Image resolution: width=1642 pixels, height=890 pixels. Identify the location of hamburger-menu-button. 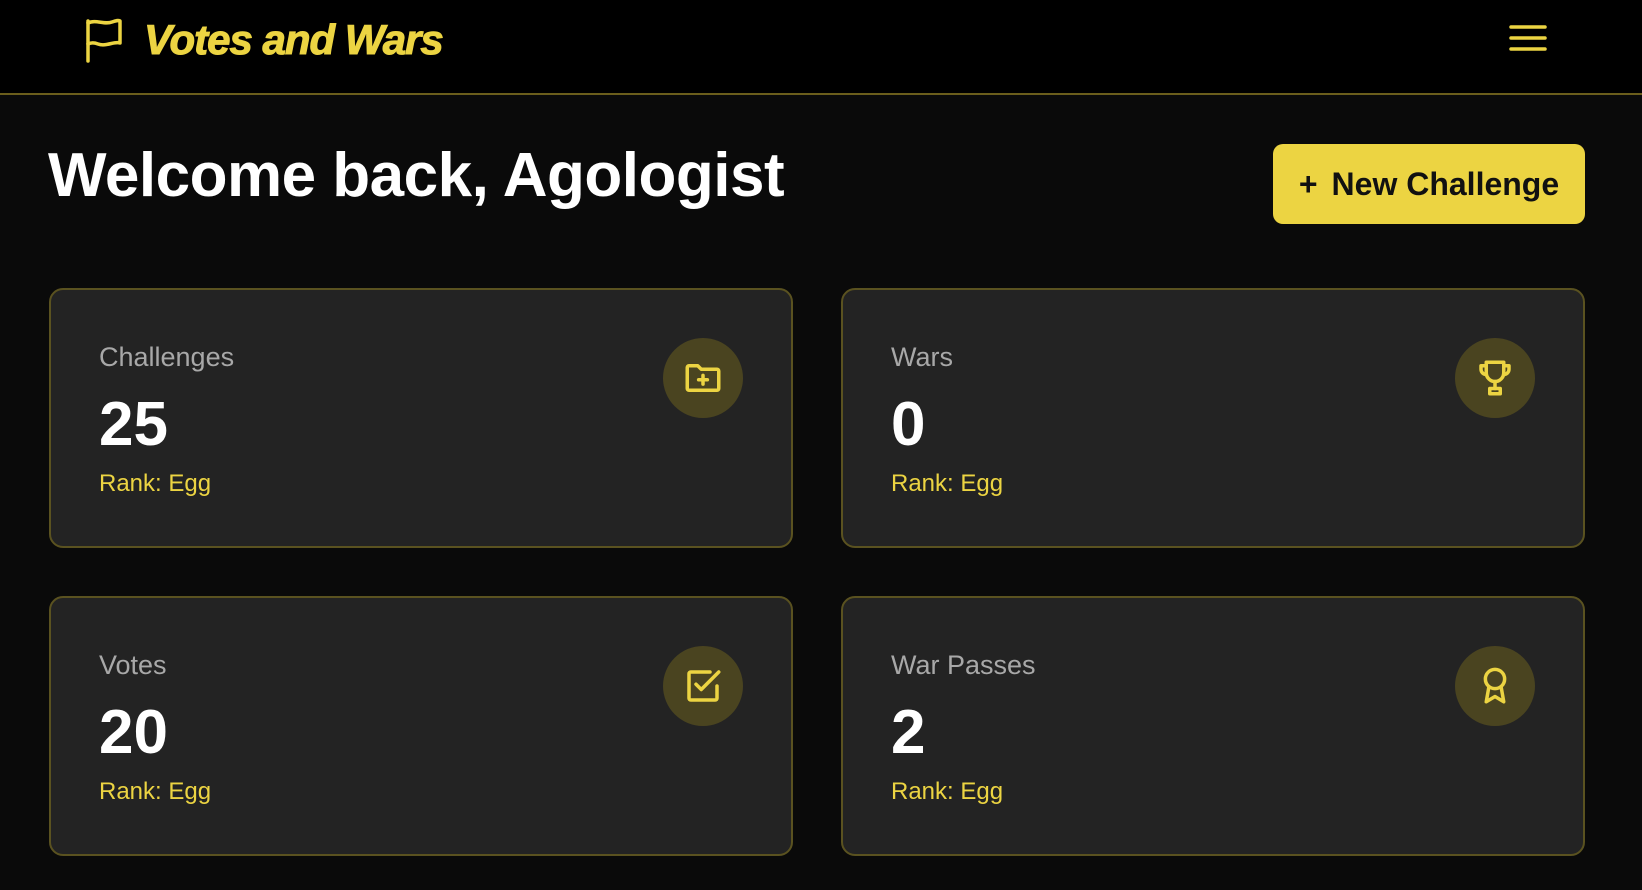
(1528, 38).